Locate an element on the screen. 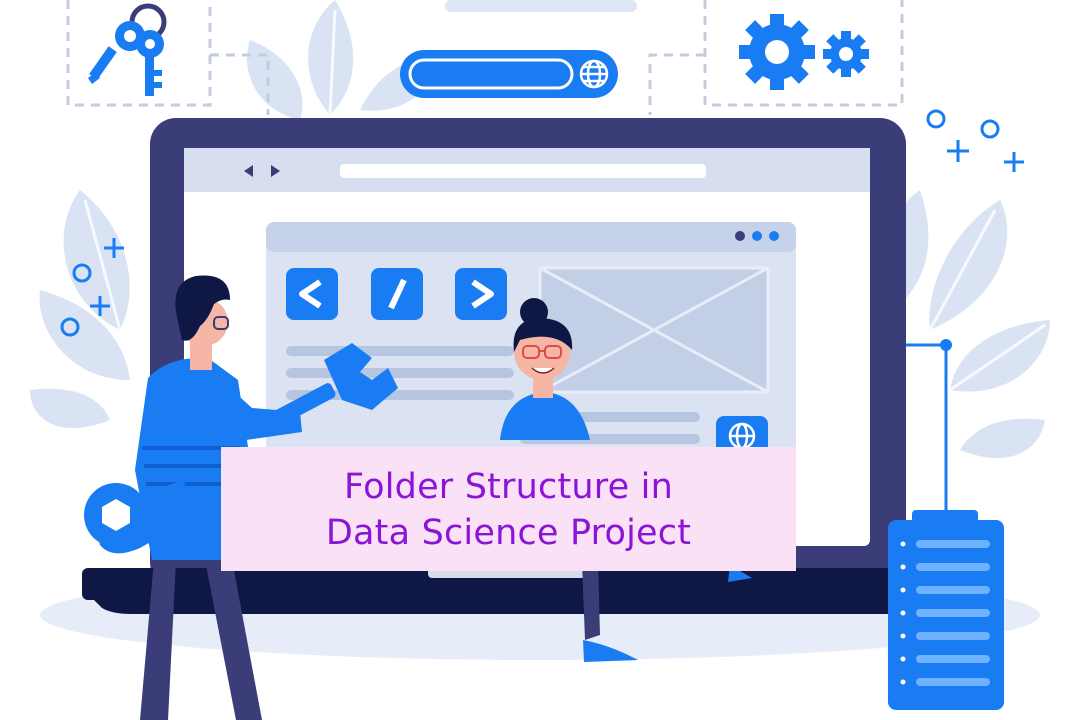  nut-icon is located at coordinates (116, 515).